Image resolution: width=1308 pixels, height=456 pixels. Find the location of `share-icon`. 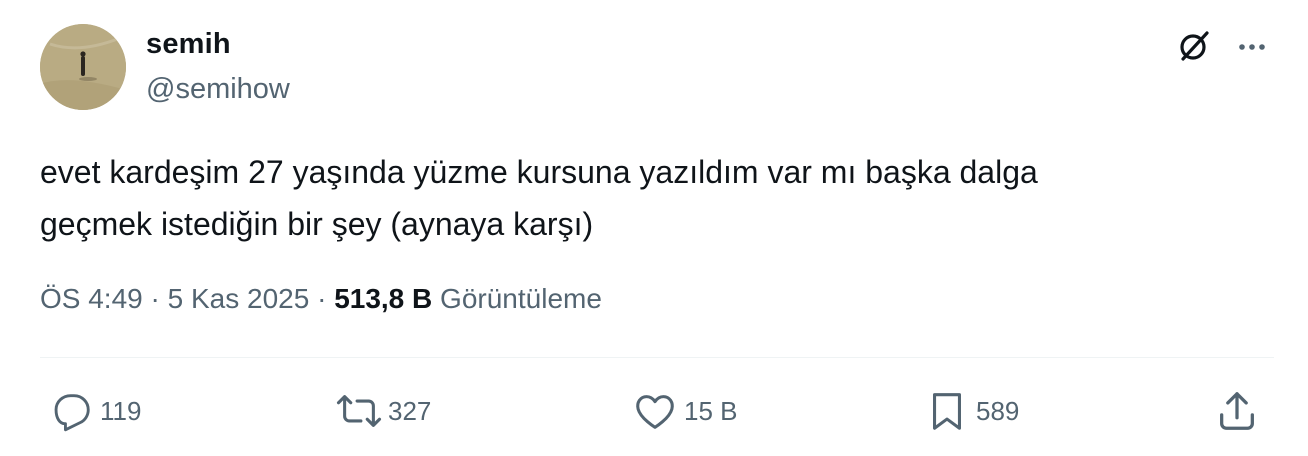

share-icon is located at coordinates (1237, 411).